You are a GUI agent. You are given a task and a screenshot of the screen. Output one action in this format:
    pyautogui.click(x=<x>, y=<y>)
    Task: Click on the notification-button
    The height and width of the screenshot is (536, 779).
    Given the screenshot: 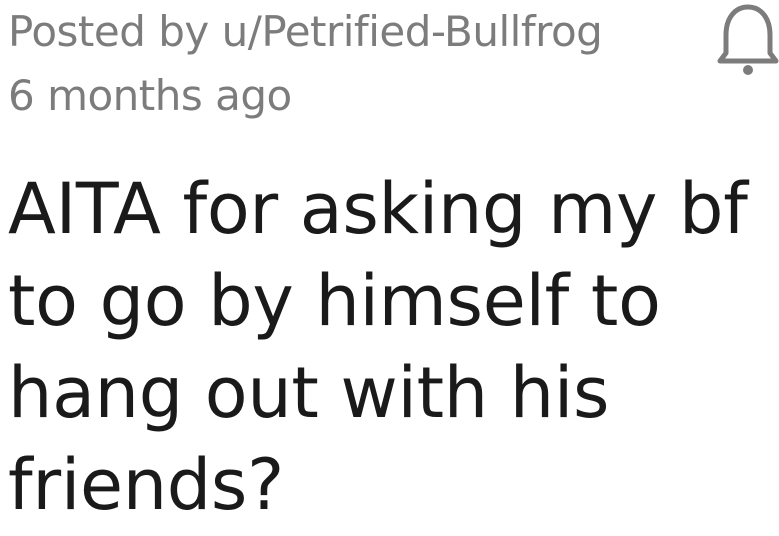 What is the action you would take?
    pyautogui.click(x=745, y=40)
    